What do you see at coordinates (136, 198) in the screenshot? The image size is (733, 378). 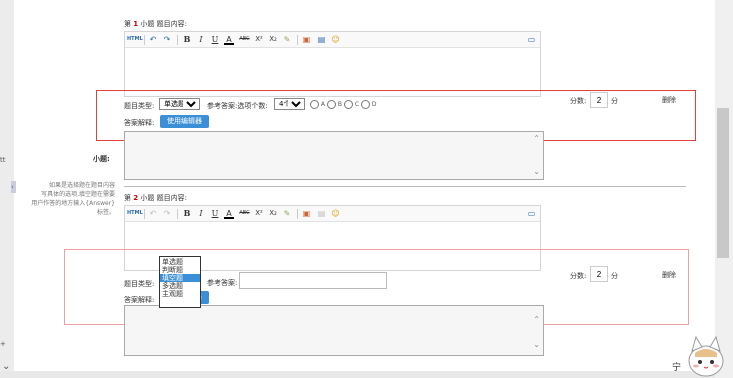 I see `question-number: 2` at bounding box center [136, 198].